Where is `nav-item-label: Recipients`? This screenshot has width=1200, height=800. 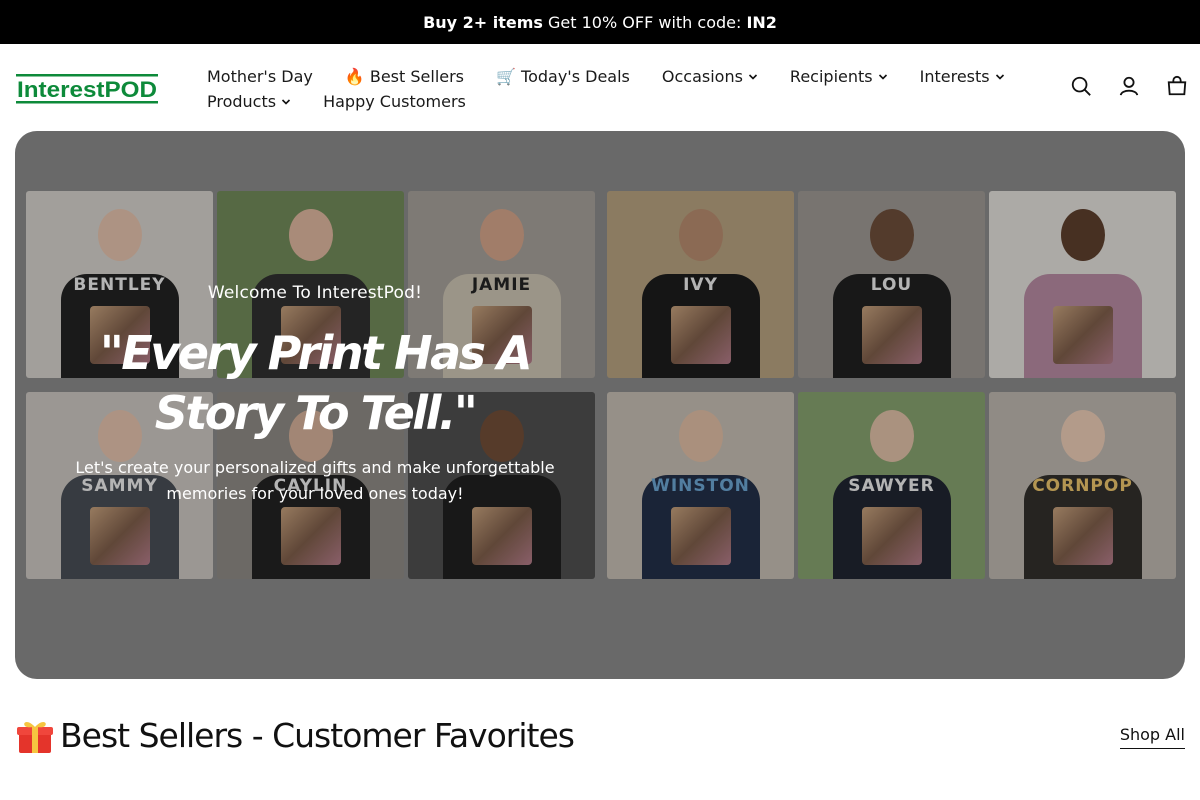 nav-item-label: Recipients is located at coordinates (831, 76).